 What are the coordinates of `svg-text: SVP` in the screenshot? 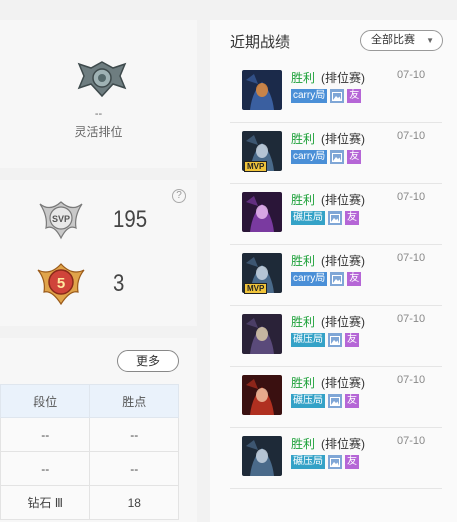 It's located at (61, 219).